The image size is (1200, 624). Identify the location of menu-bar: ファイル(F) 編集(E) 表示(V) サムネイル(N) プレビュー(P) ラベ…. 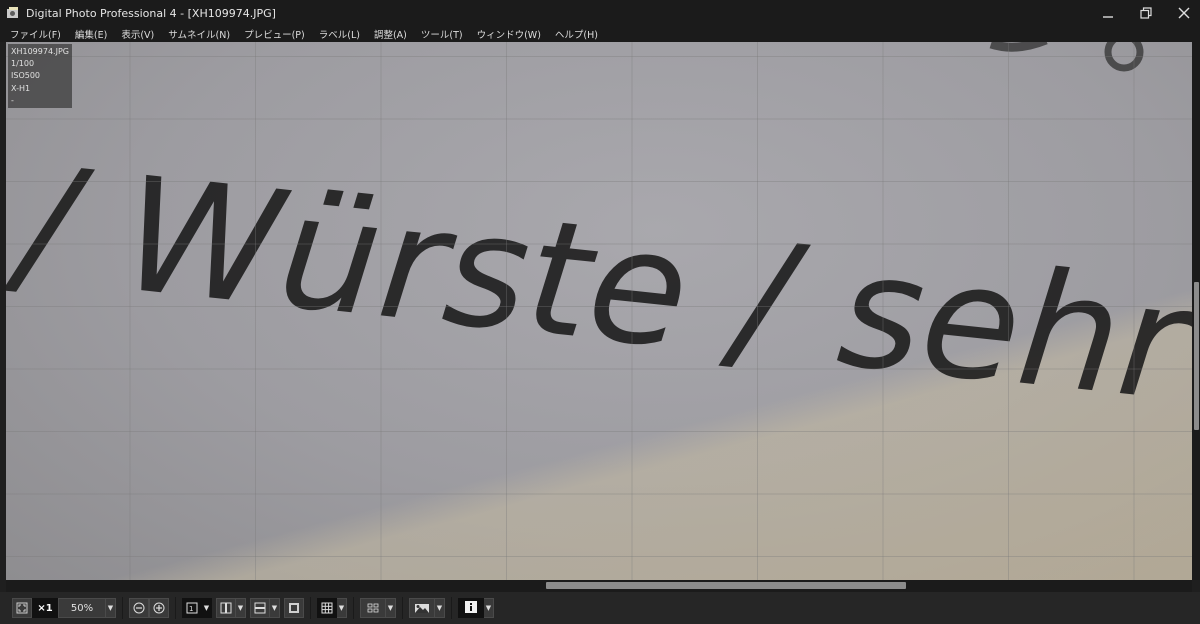
(600, 34).